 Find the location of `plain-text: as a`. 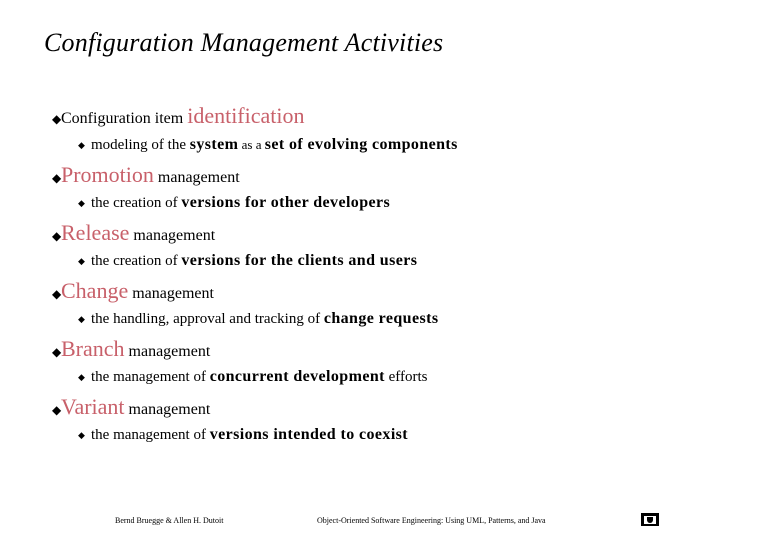

plain-text: as a is located at coordinates (251, 144).